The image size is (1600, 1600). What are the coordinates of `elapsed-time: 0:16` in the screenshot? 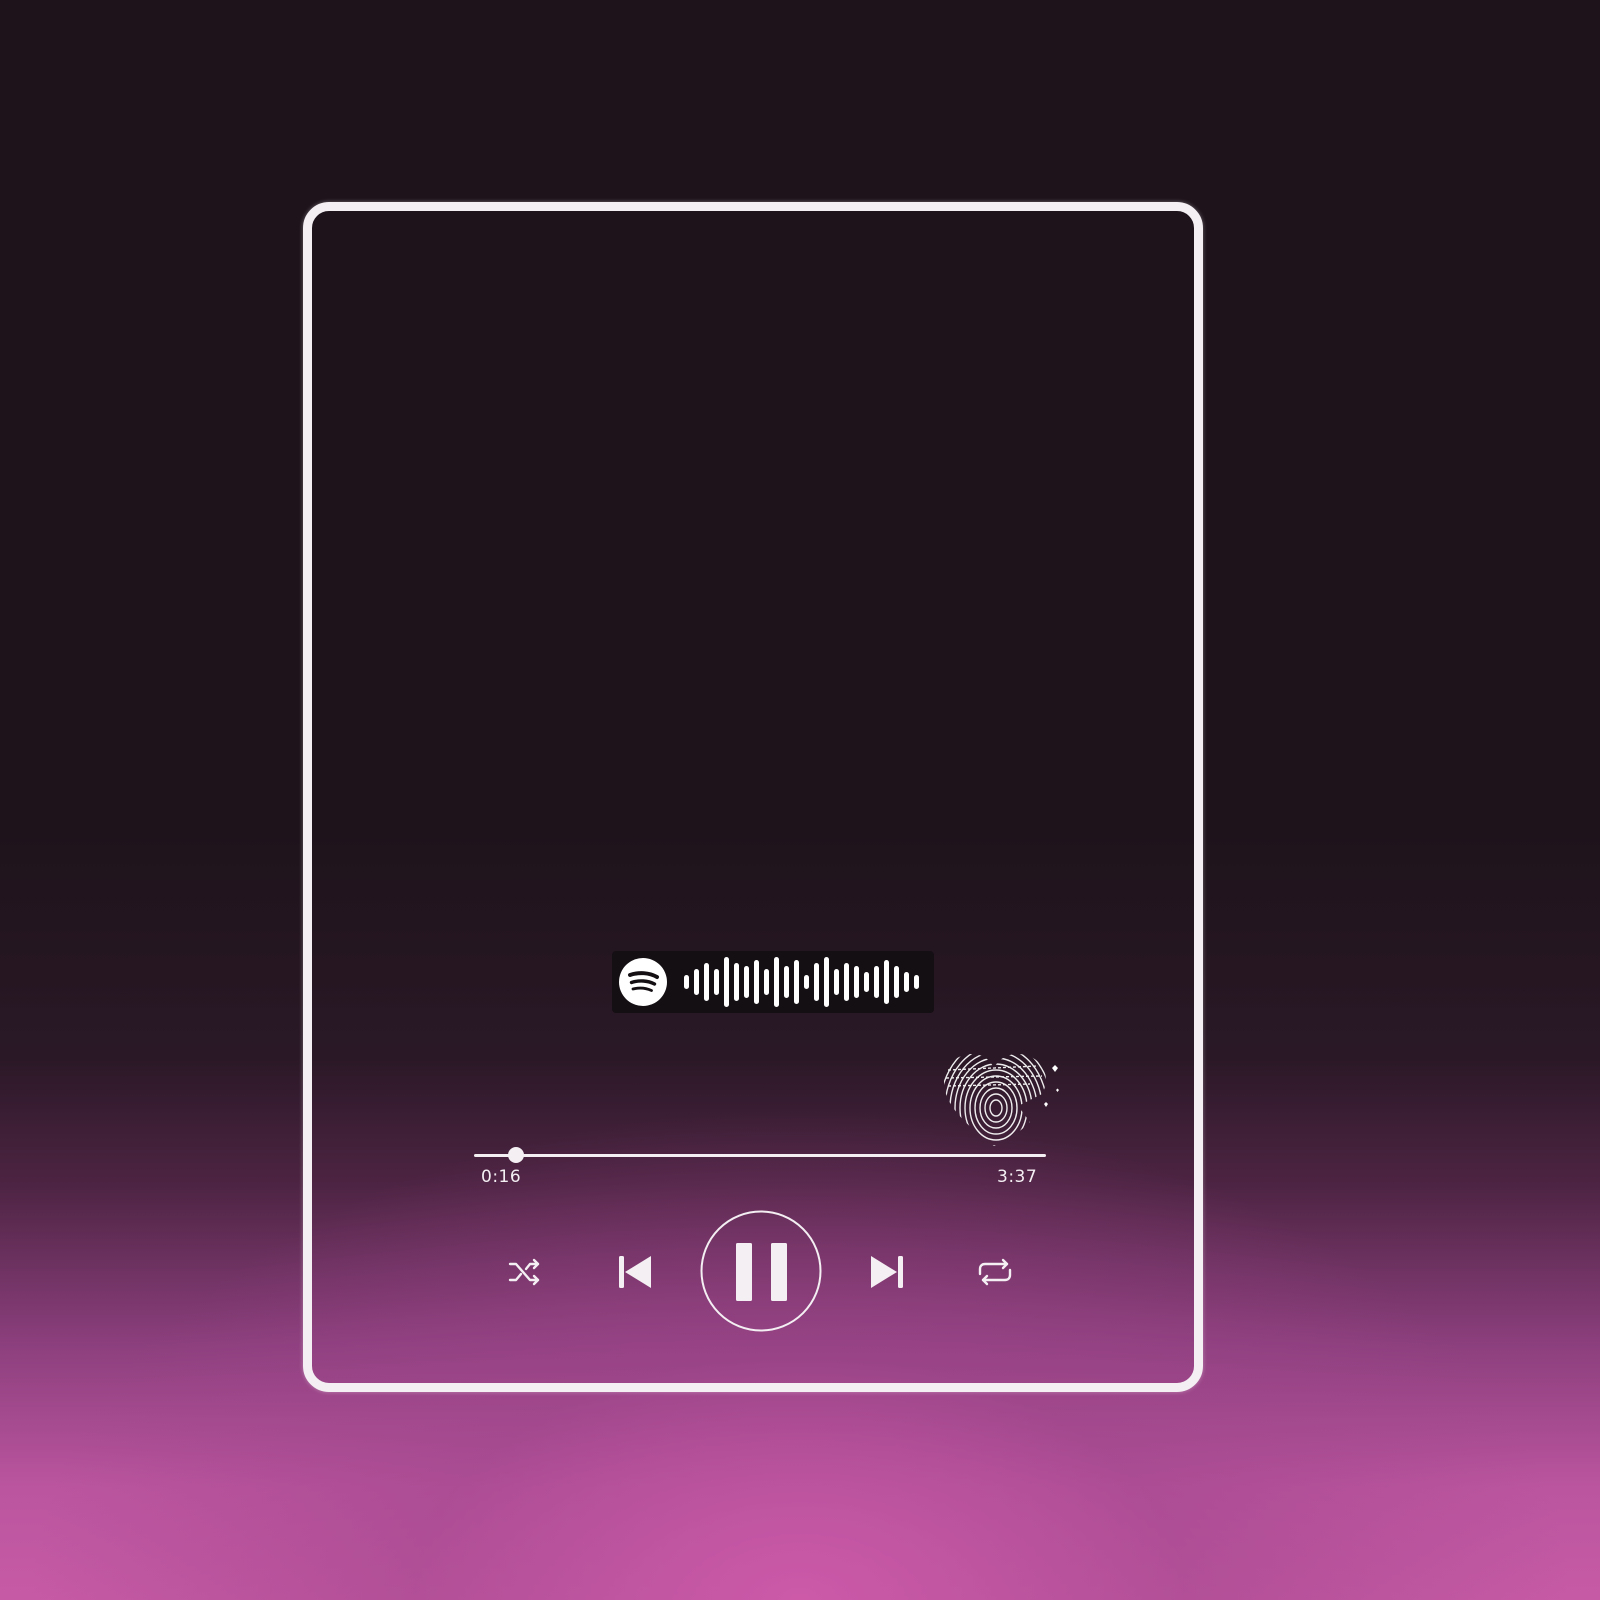 It's located at (501, 1177).